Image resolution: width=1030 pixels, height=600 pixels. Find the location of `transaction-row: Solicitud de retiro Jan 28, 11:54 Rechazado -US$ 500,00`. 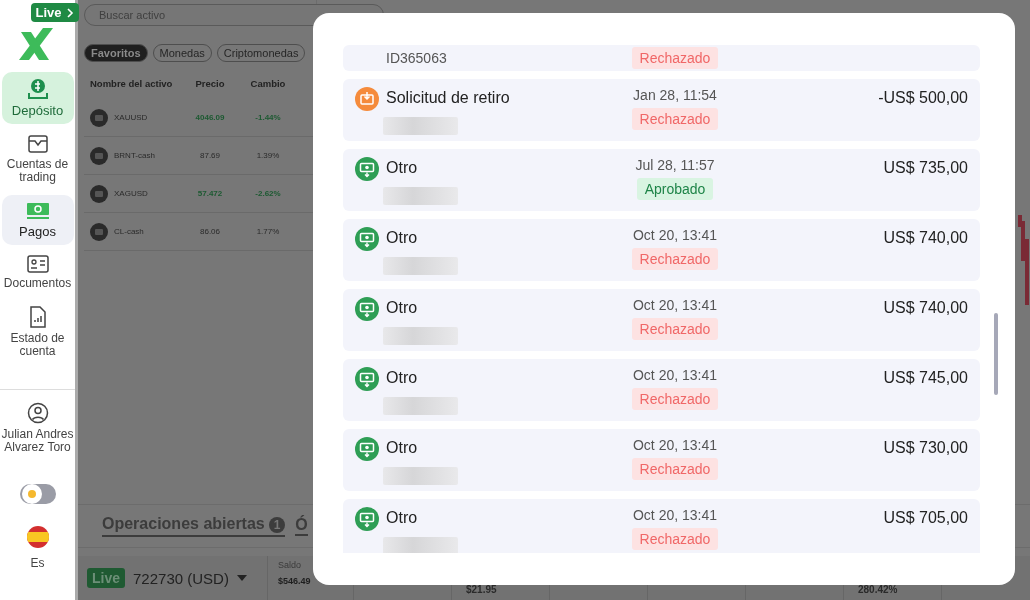

transaction-row: Solicitud de retiro Jan 28, 11:54 Rechazado -US$ 500,00 is located at coordinates (661, 110).